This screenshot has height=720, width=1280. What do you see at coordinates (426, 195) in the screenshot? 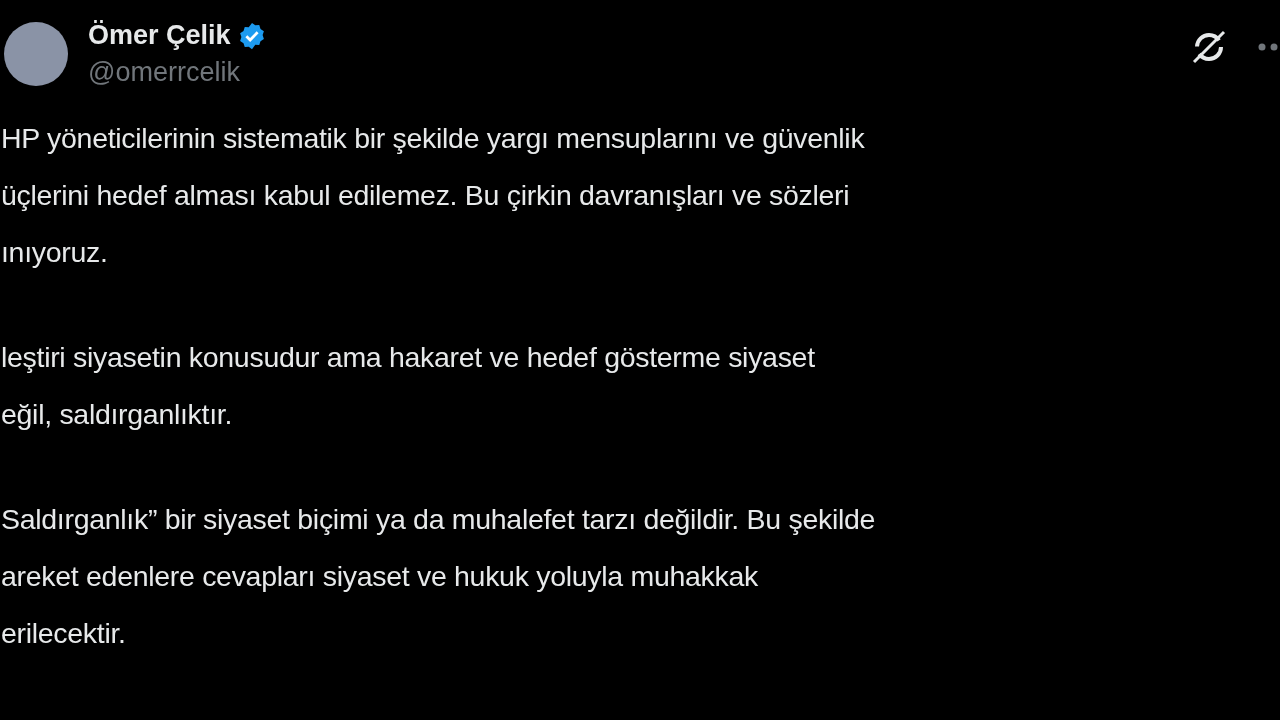
I see `tweet-text-line: üçlerini hedef alması kabul edilemez. Bu çirkin davranışları ve sözleri` at bounding box center [426, 195].